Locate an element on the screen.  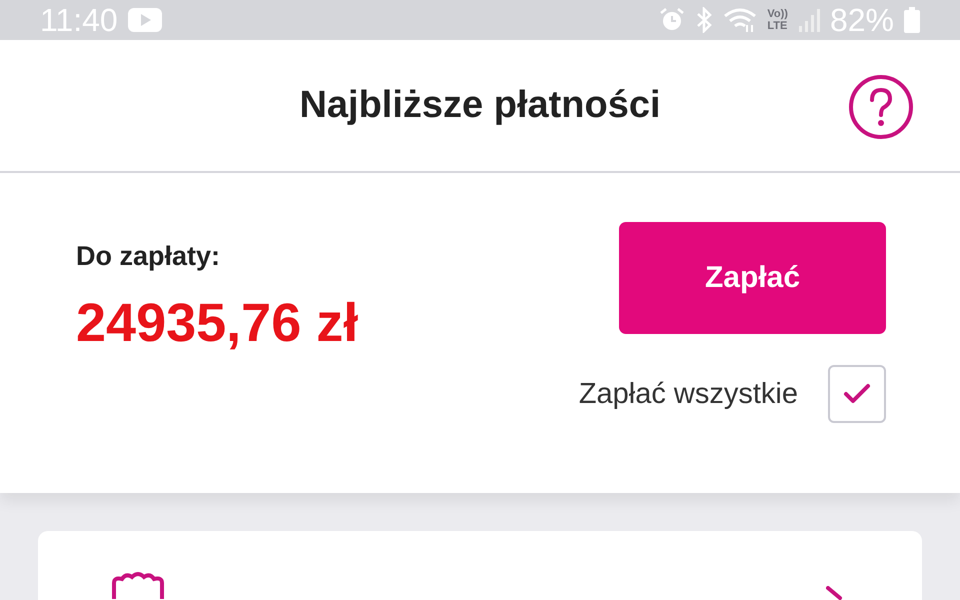
check-icon is located at coordinates (857, 394).